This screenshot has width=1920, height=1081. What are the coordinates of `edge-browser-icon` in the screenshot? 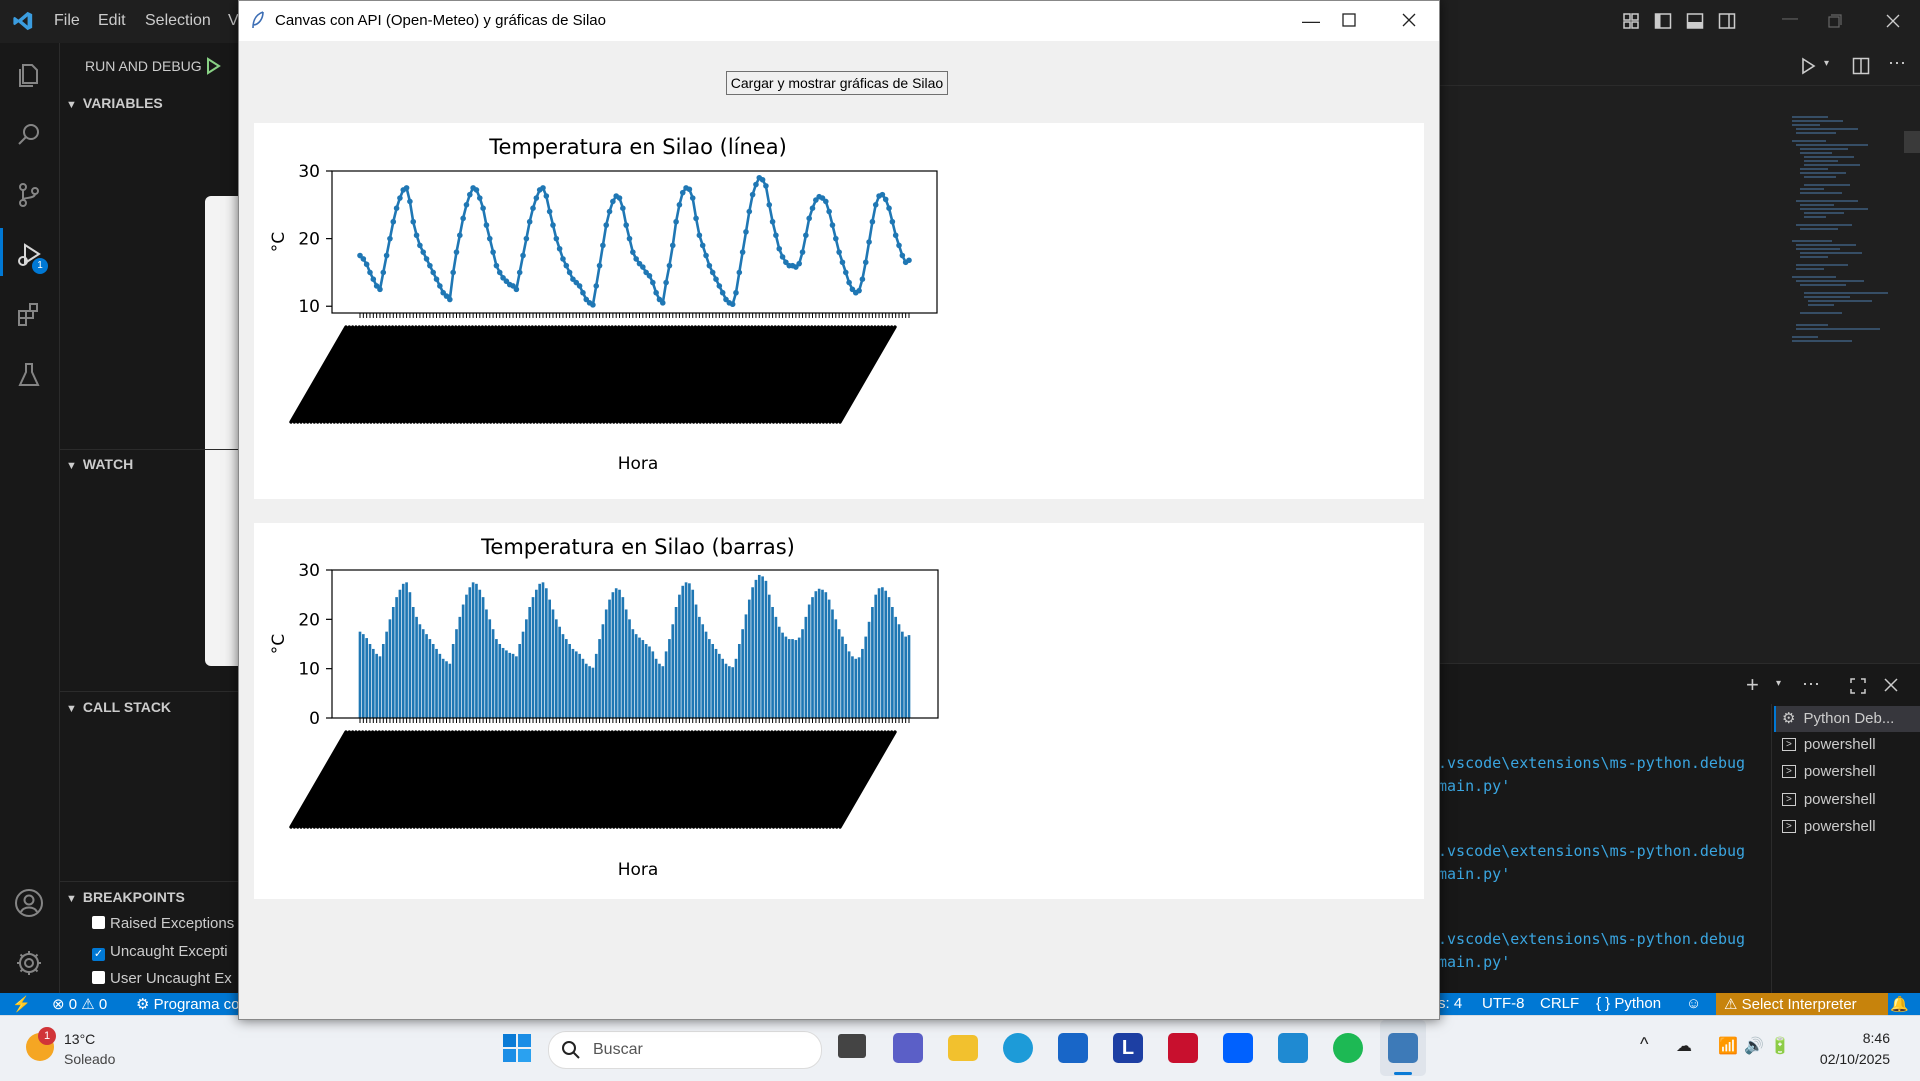 It's located at (1018, 1048).